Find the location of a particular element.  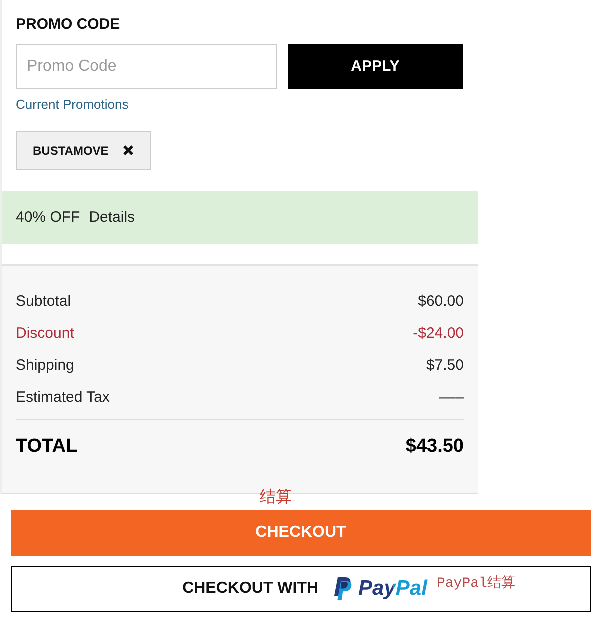

promo-code-label: BUSTAMOVE is located at coordinates (71, 151).